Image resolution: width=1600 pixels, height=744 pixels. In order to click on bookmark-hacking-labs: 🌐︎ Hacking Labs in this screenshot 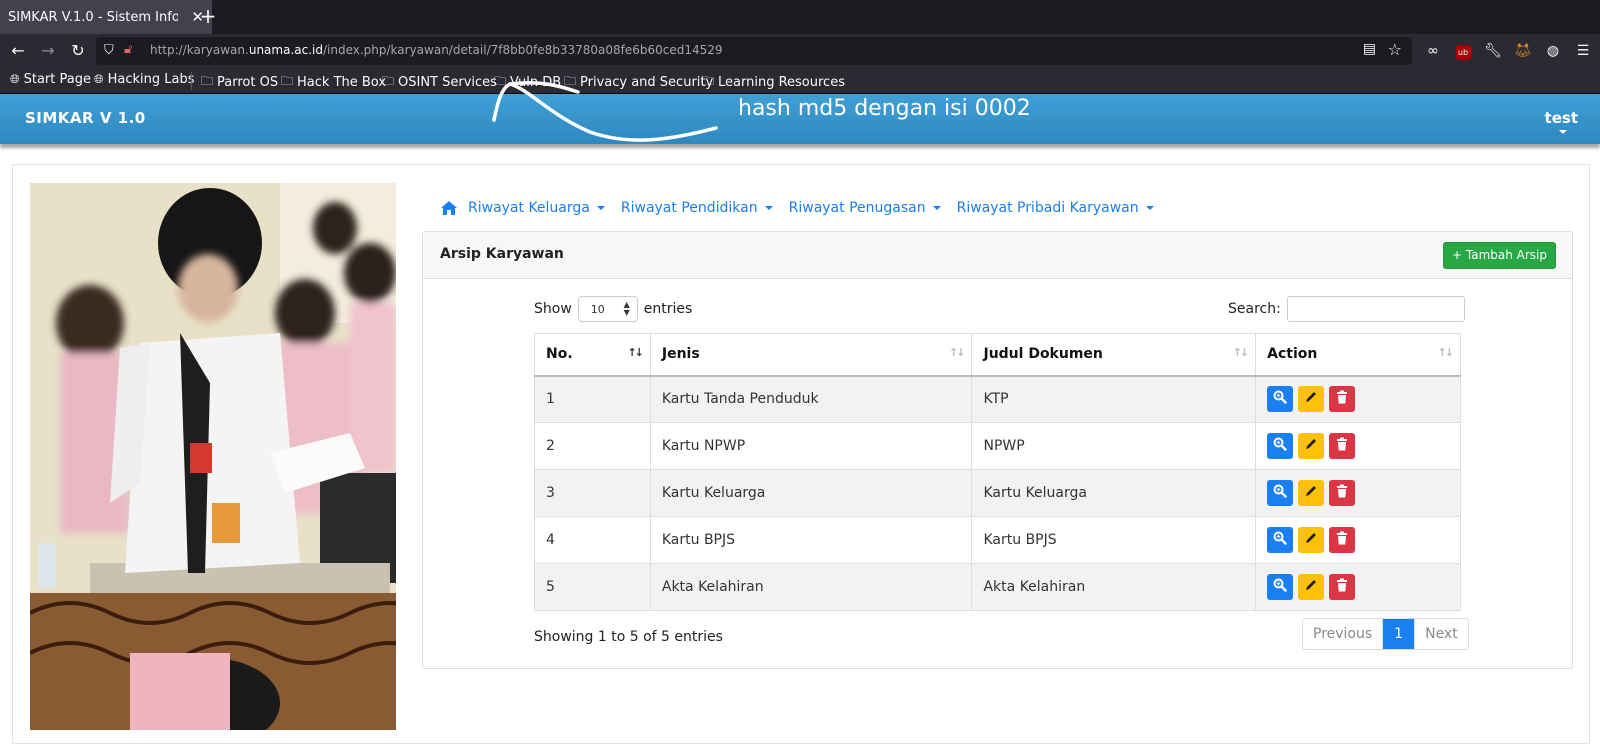, I will do `click(144, 79)`.